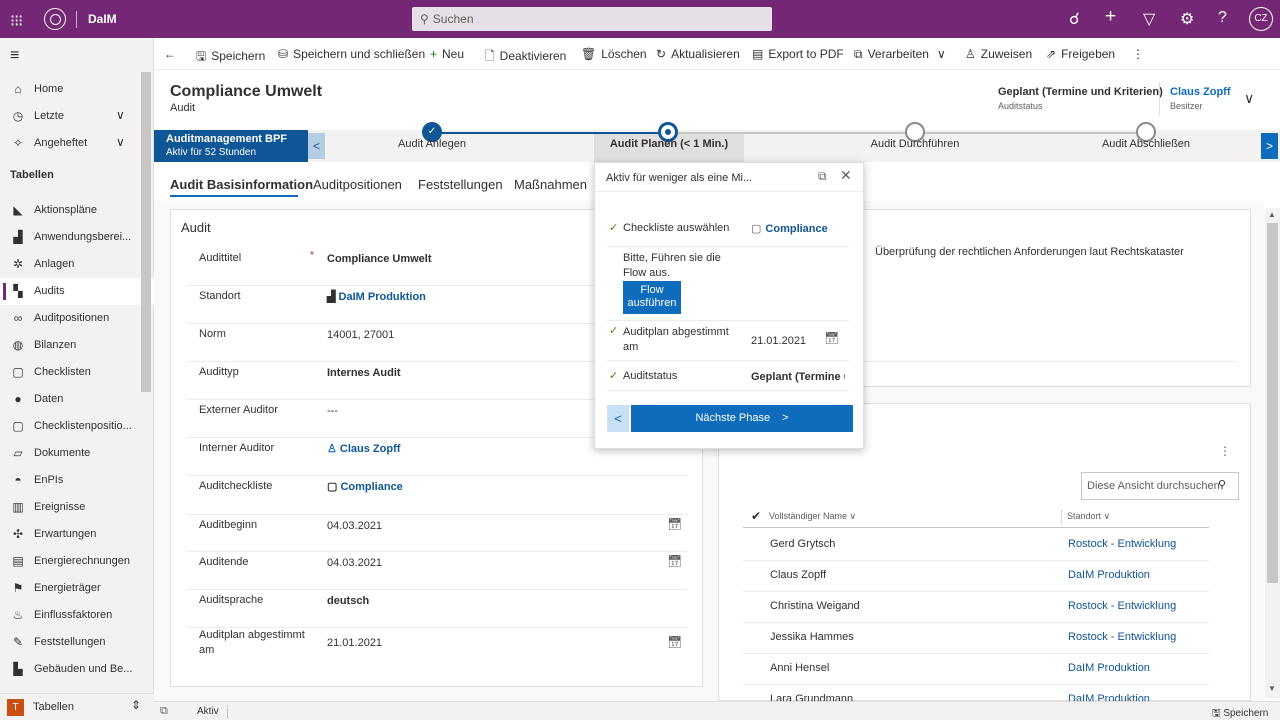 This screenshot has width=1280, height=723. I want to click on owner-link: Claus Zopff, so click(1200, 92).